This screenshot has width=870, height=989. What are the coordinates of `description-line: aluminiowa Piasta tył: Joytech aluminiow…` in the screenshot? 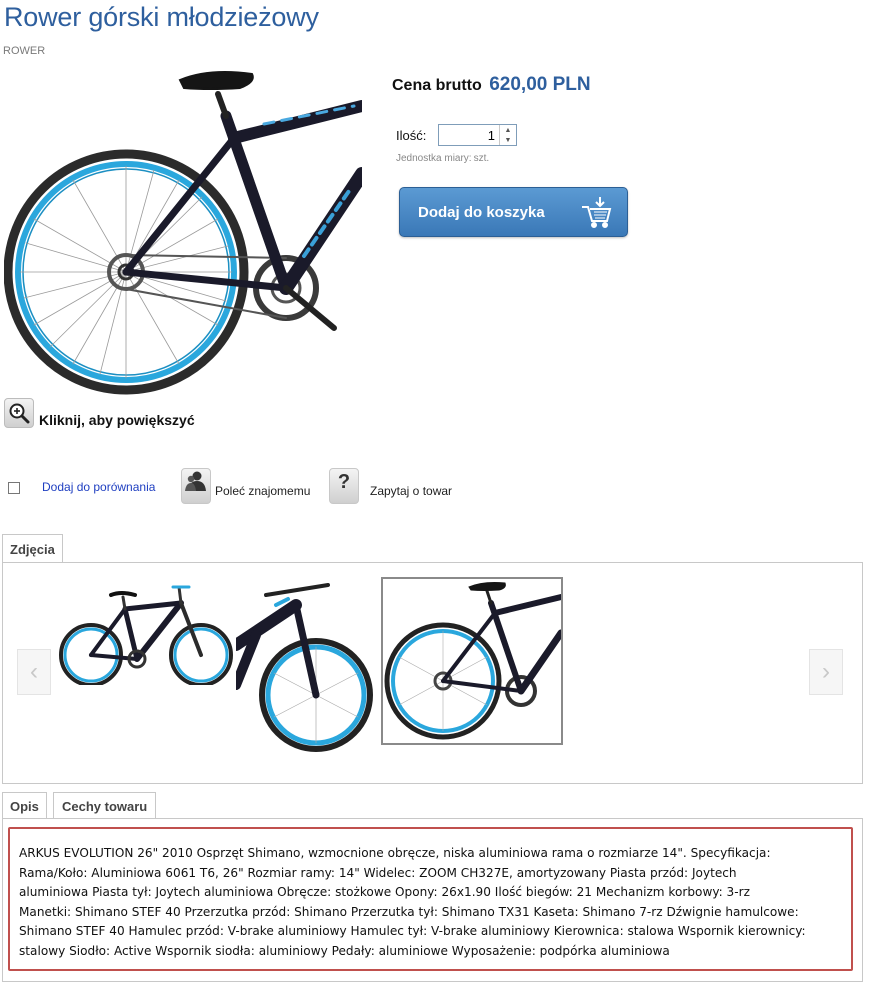 It's located at (384, 892).